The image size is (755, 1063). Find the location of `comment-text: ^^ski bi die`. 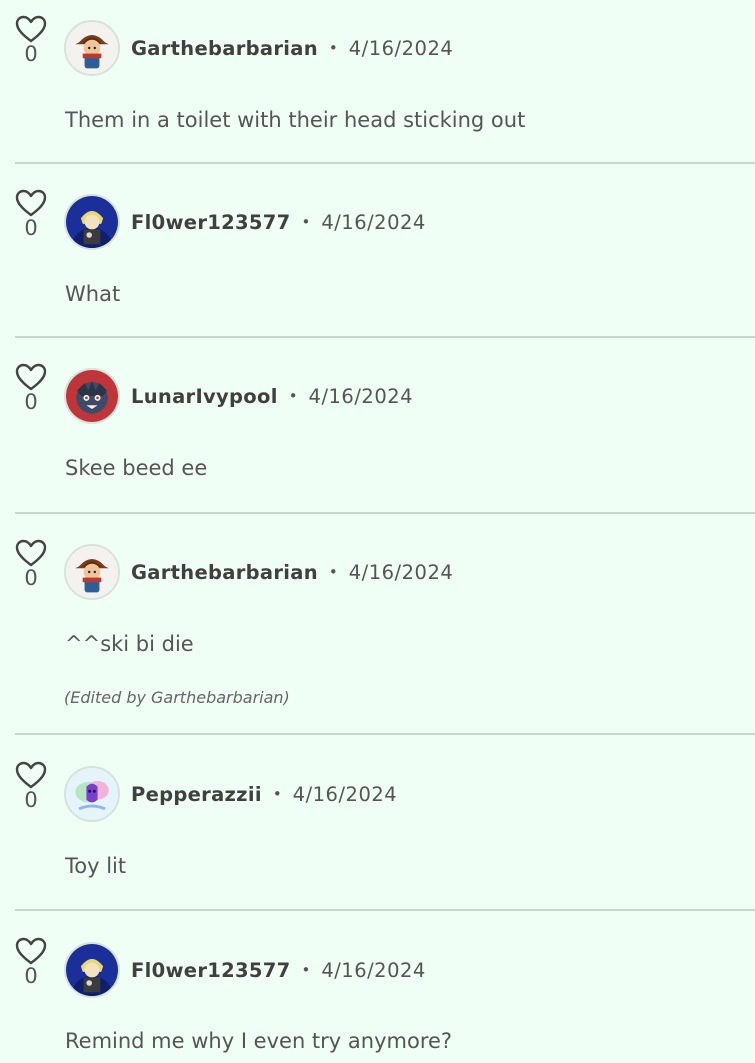

comment-text: ^^ski bi die is located at coordinates (129, 644).